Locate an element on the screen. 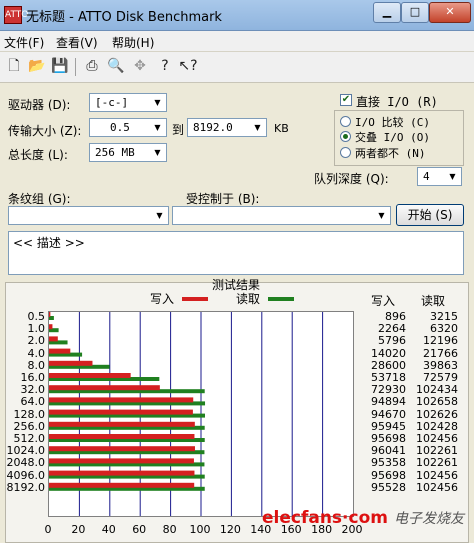  neither-label: 两者都不 (N) is located at coordinates (390, 153).